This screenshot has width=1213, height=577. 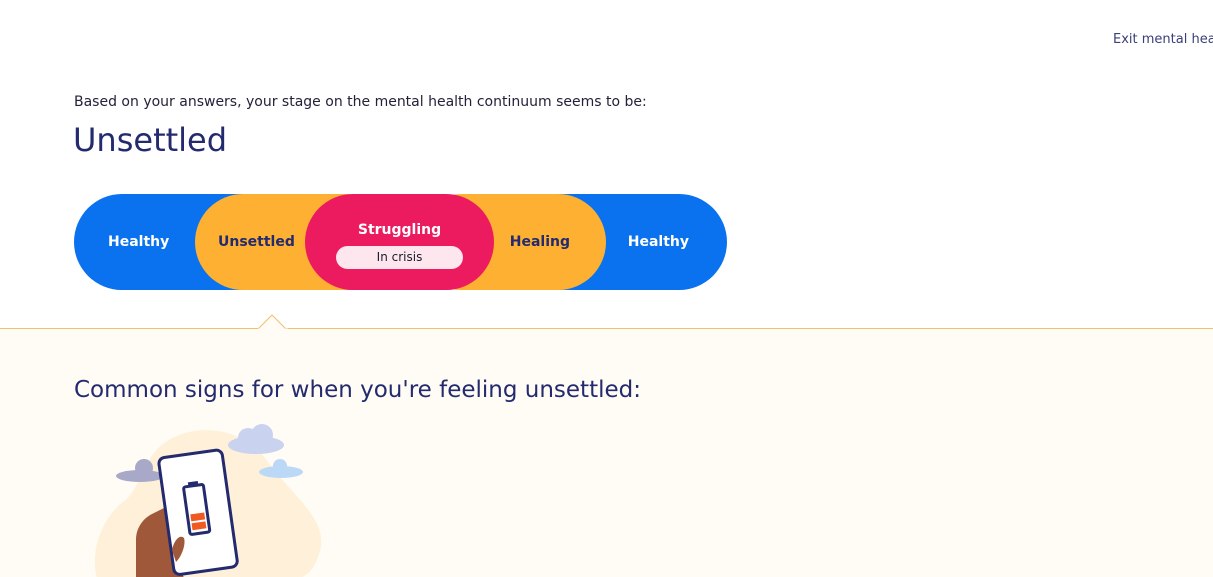 I want to click on continuum-label: Struggling, so click(x=399, y=229).